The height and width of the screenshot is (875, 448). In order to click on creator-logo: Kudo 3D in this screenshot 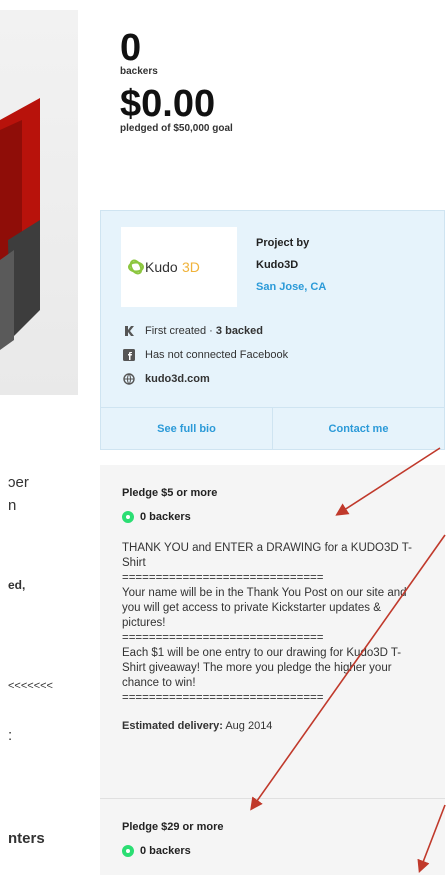, I will do `click(179, 267)`.